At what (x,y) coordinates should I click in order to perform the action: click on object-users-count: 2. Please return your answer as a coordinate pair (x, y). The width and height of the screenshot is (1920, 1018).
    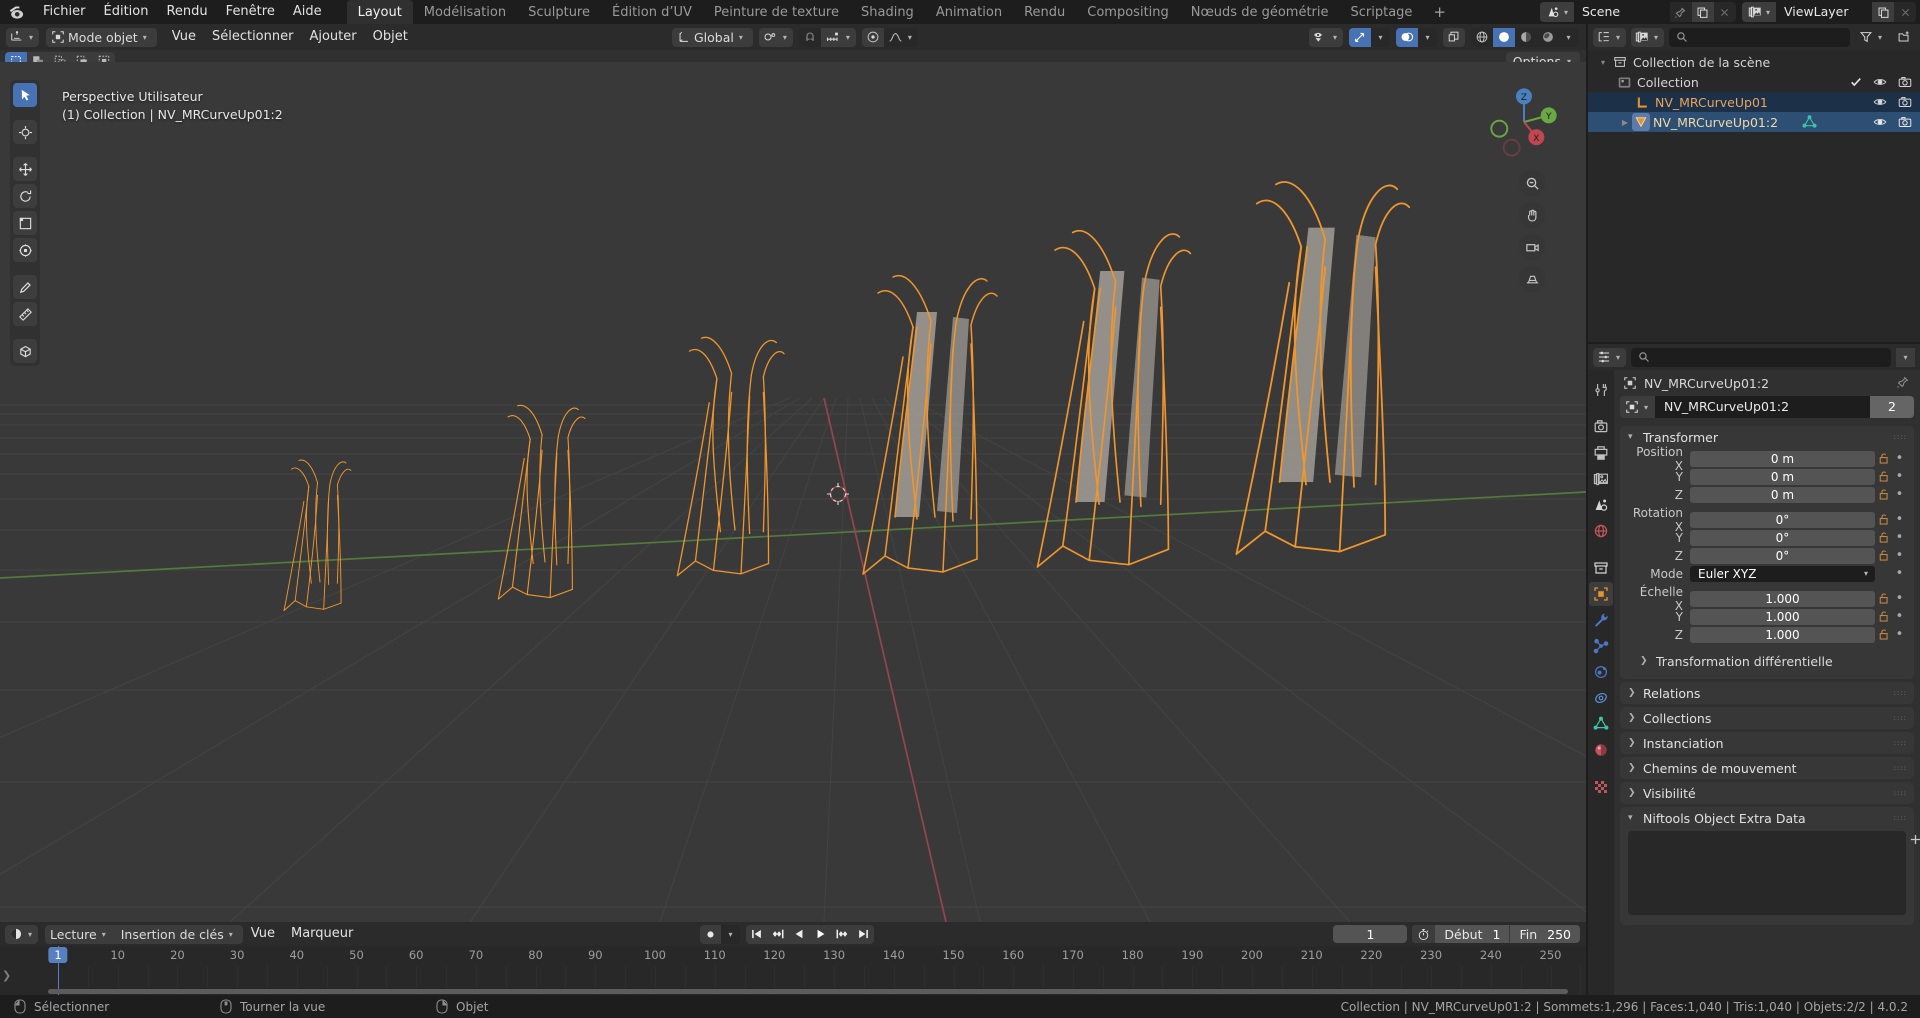
    Looking at the image, I should click on (1892, 407).